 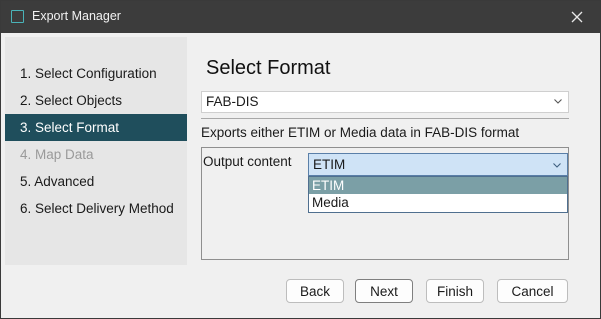 What do you see at coordinates (96, 181) in the screenshot?
I see `step-advanced: 5. Advanced` at bounding box center [96, 181].